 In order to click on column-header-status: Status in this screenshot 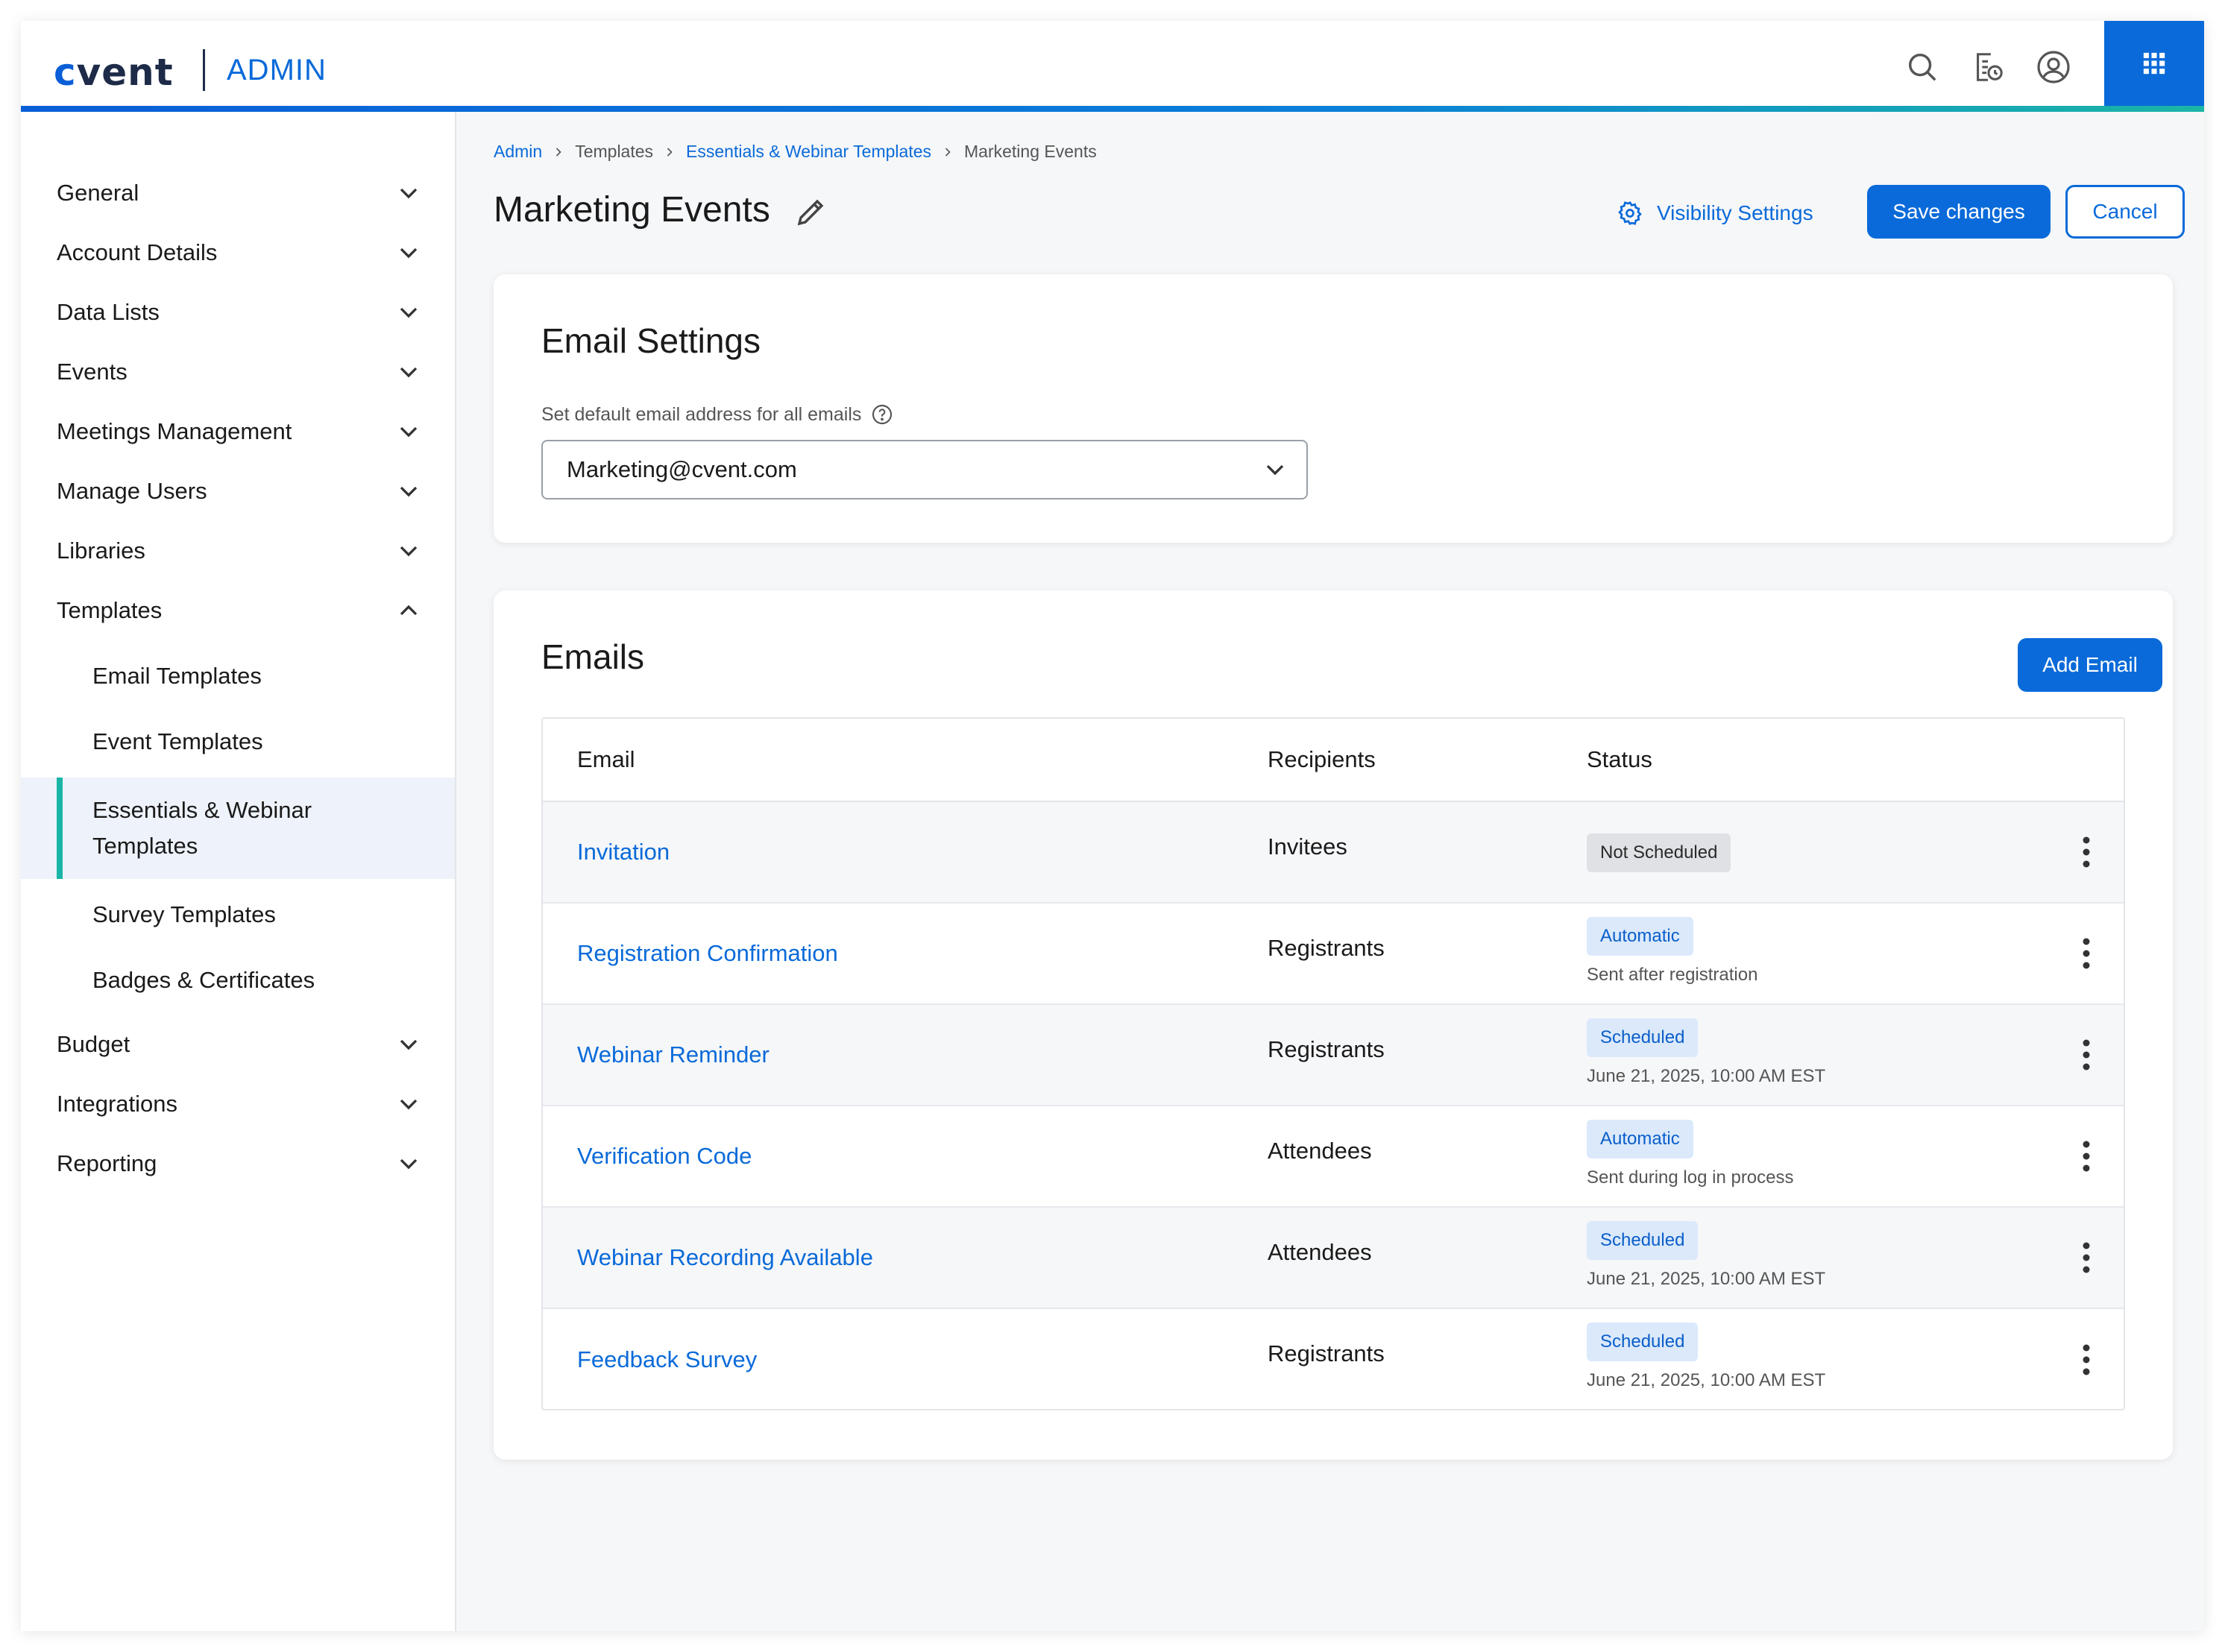, I will do `click(1619, 759)`.